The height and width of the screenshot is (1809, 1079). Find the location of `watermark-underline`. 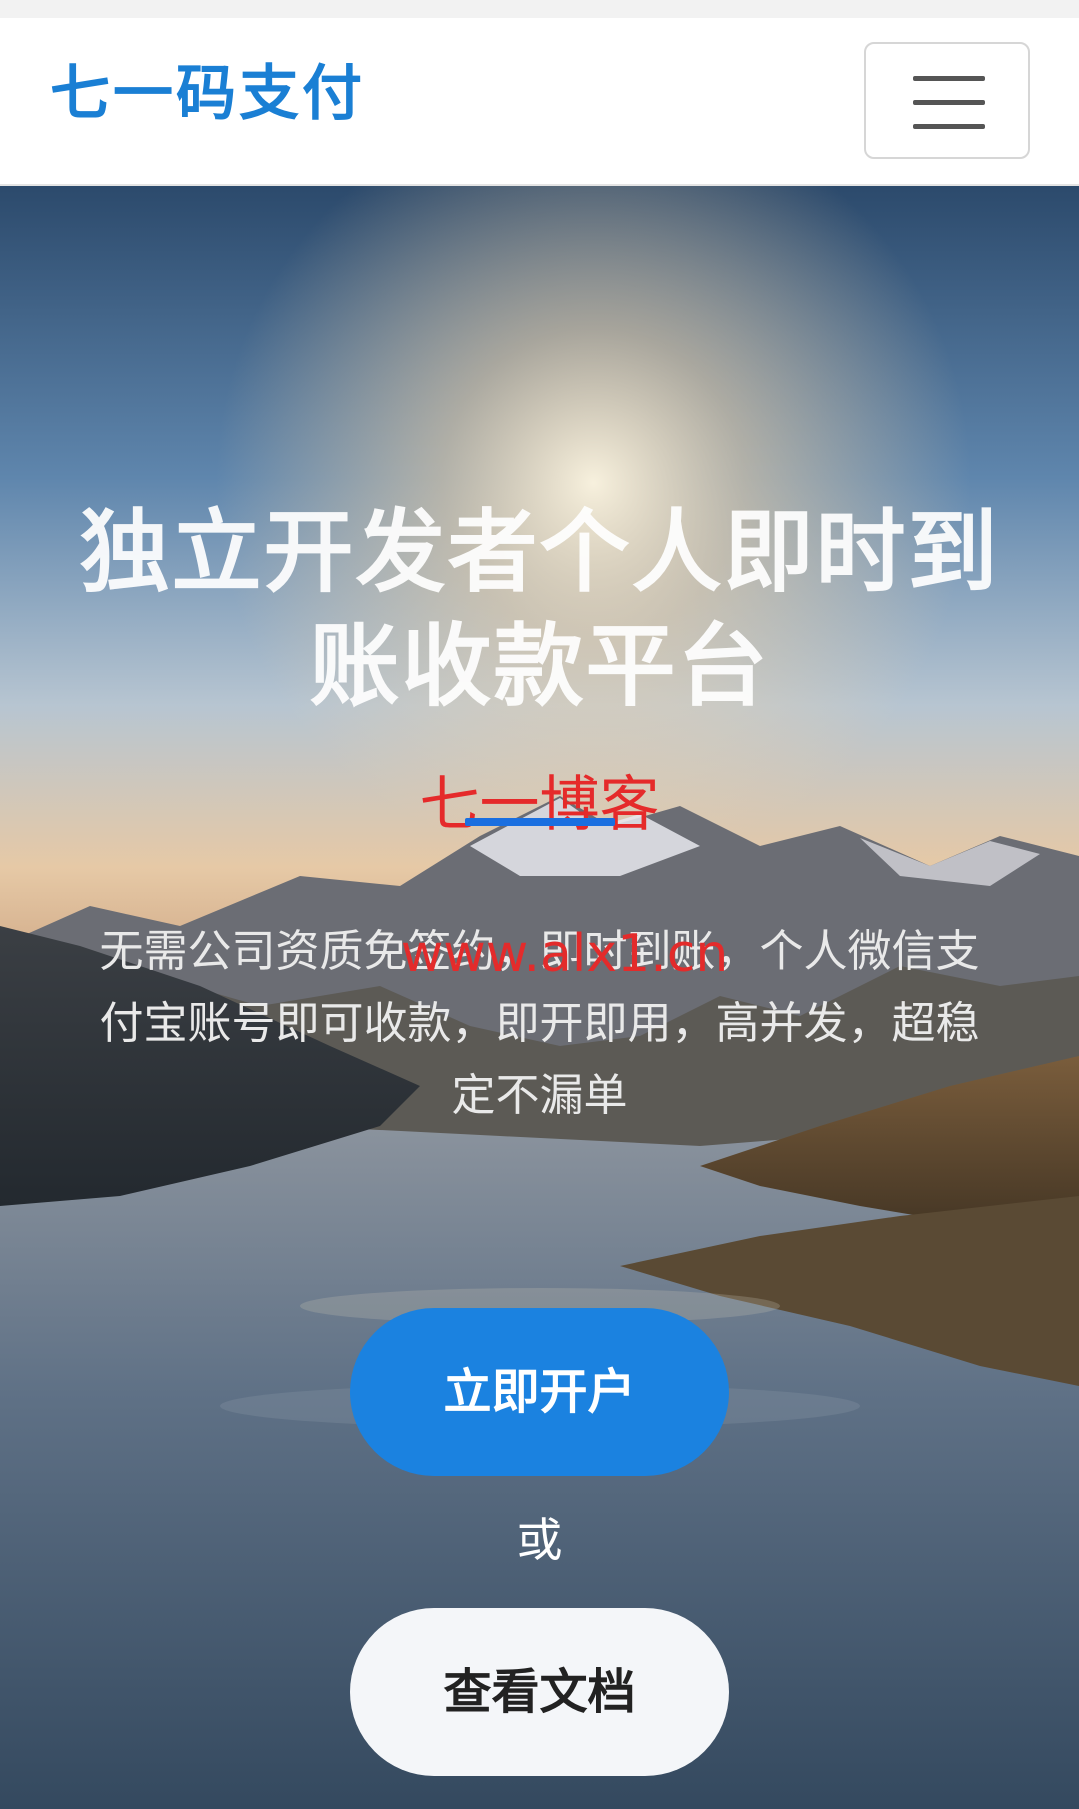

watermark-underline is located at coordinates (540, 822).